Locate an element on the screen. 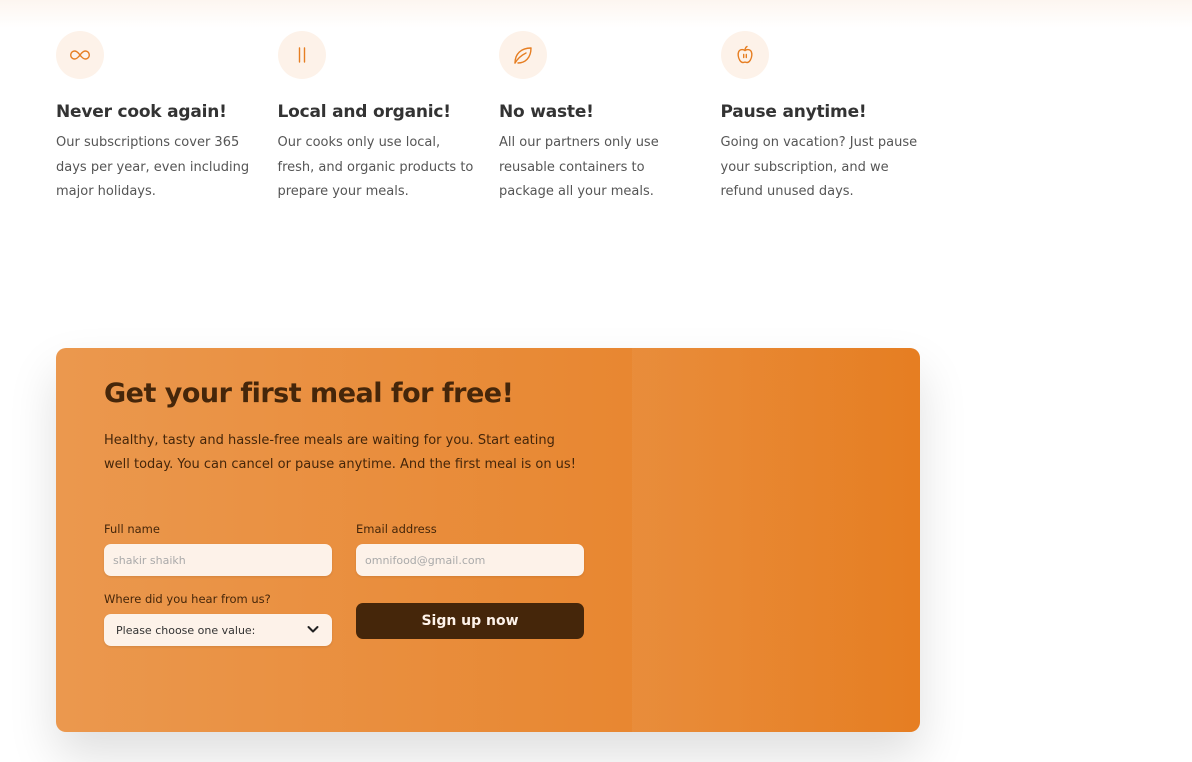  email-input: omnifood@gmail.com is located at coordinates (470, 560).